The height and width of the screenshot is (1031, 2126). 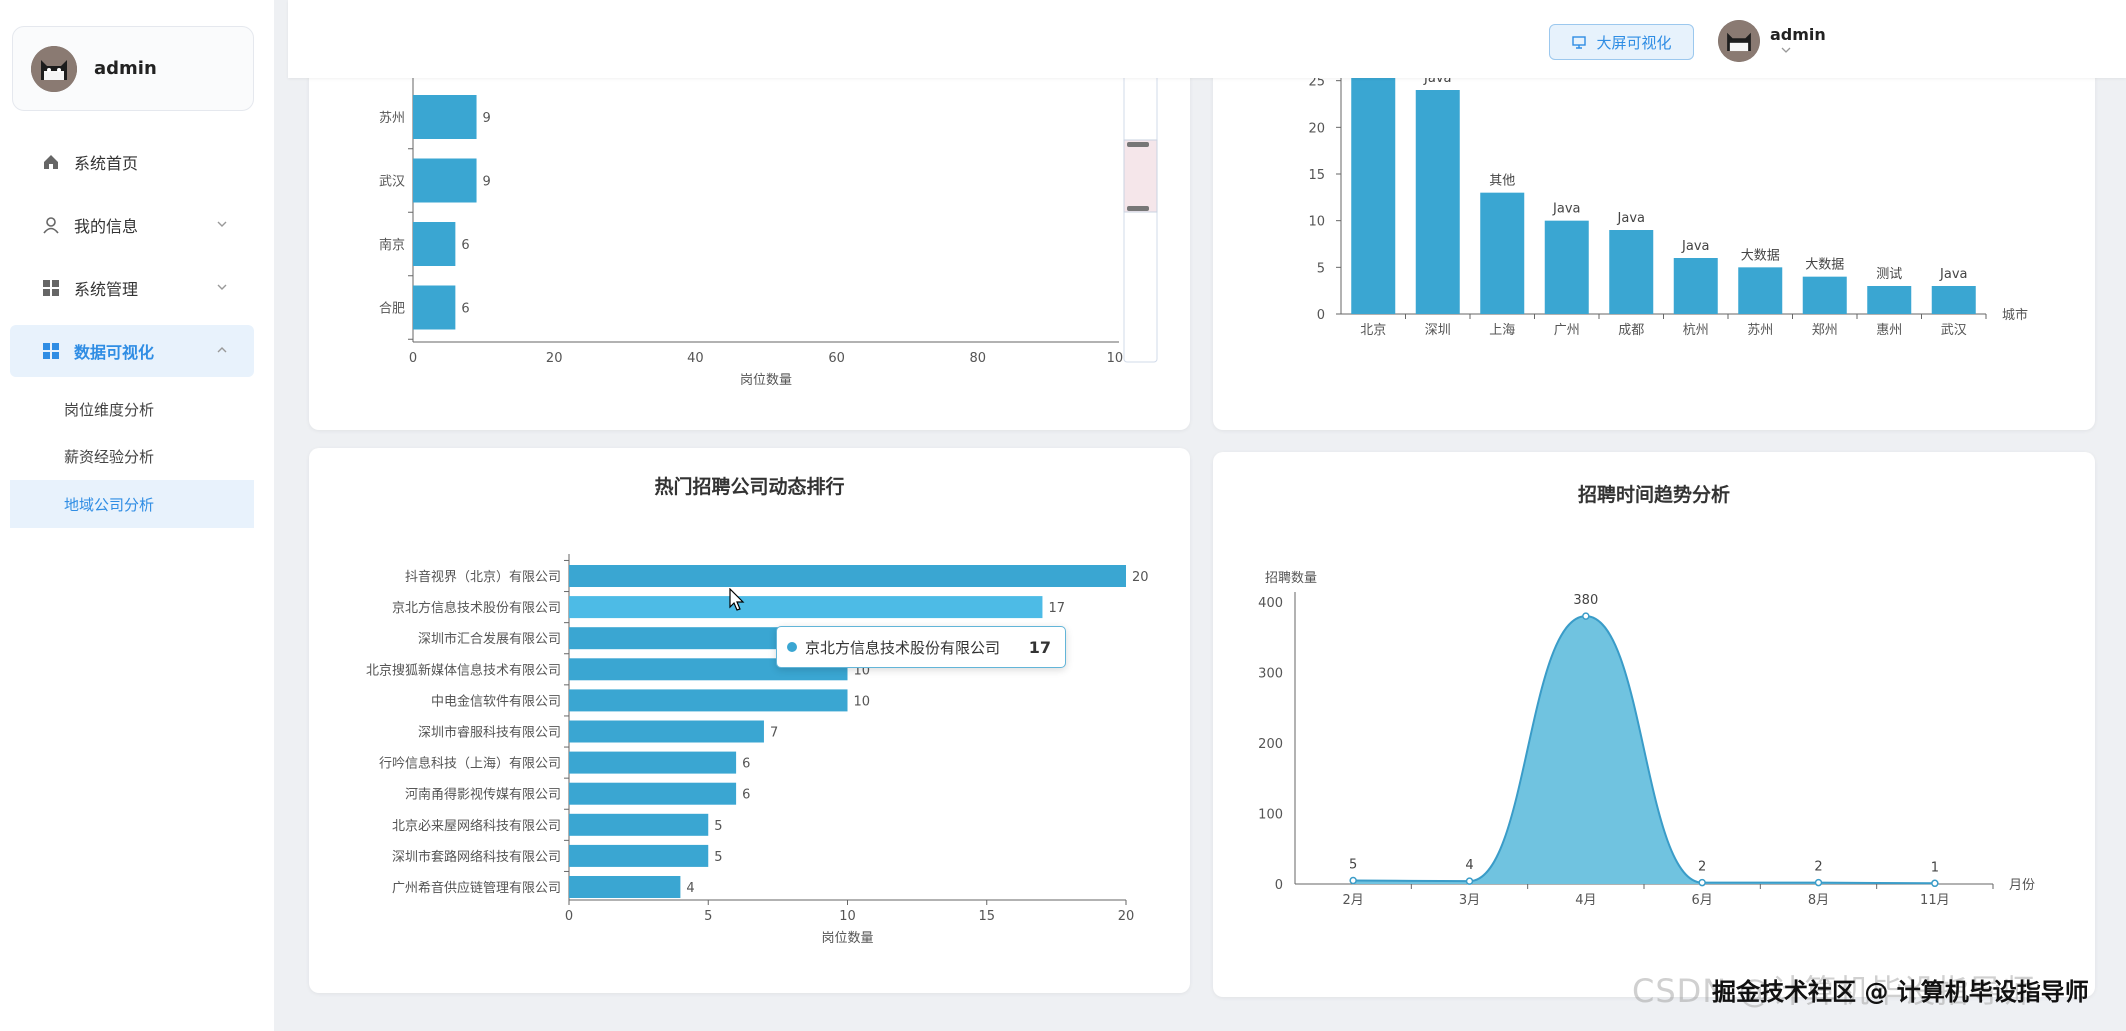 I want to click on x-tick-label: 10, so click(x=847, y=916).